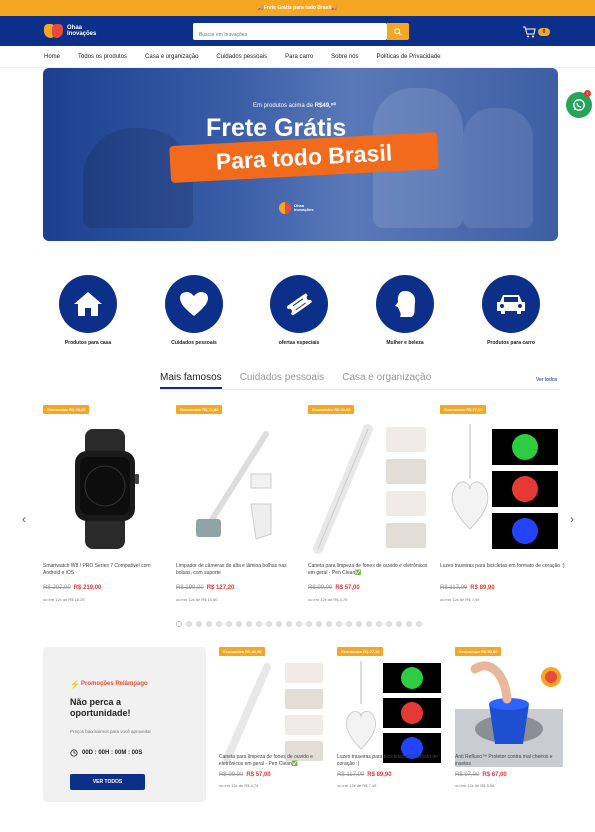 The image size is (595, 832). What do you see at coordinates (88, 304) in the screenshot?
I see `house-icon` at bounding box center [88, 304].